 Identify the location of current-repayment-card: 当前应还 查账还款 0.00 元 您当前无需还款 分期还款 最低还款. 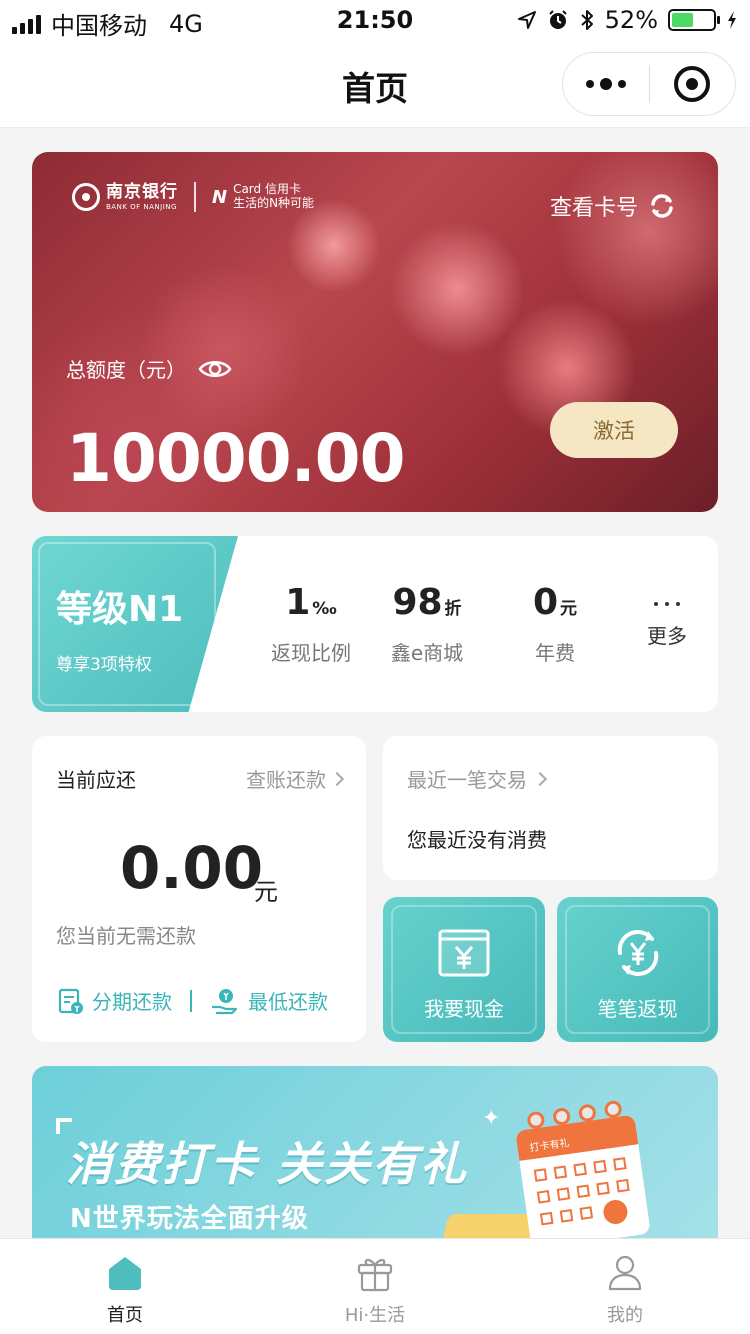
(199, 889).